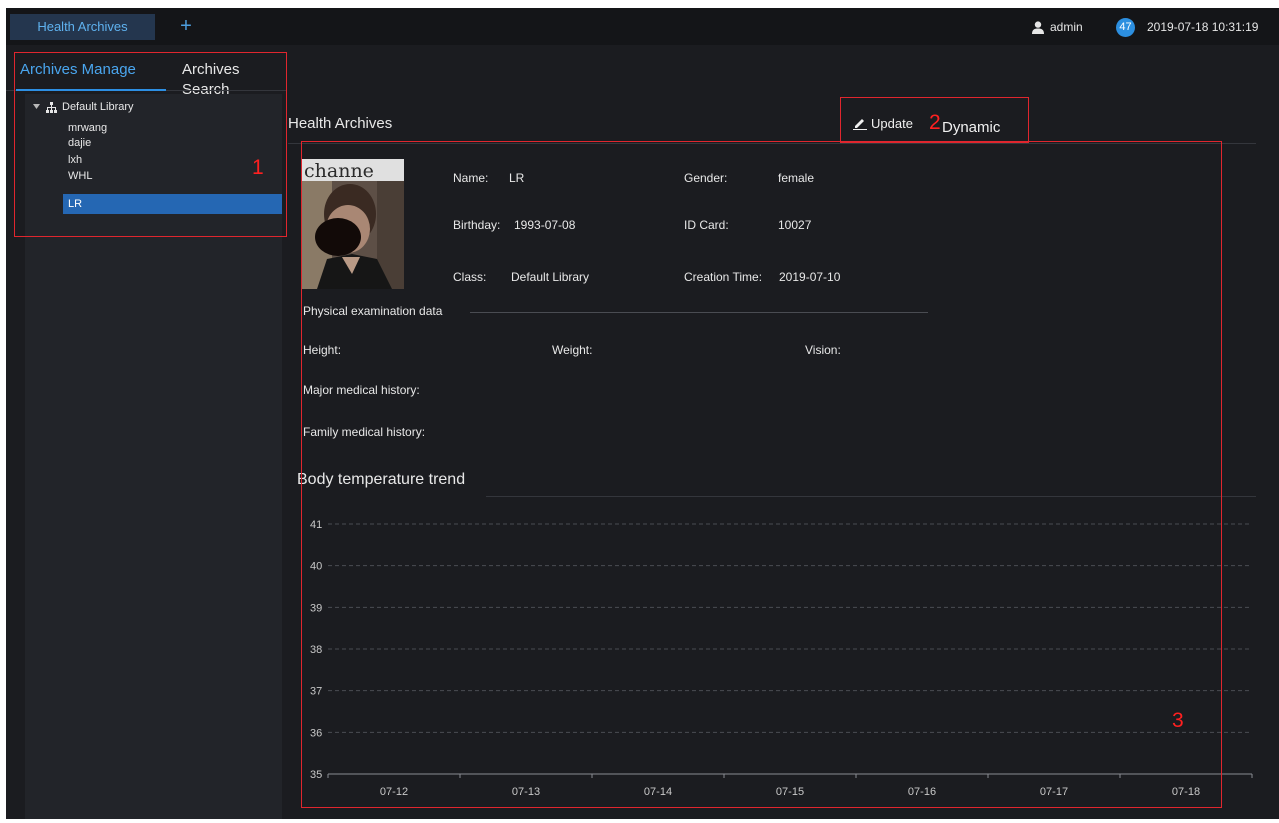 This screenshot has height=823, width=1279. Describe the element at coordinates (935, 122) in the screenshot. I see `annotation-number-2: 2` at that location.